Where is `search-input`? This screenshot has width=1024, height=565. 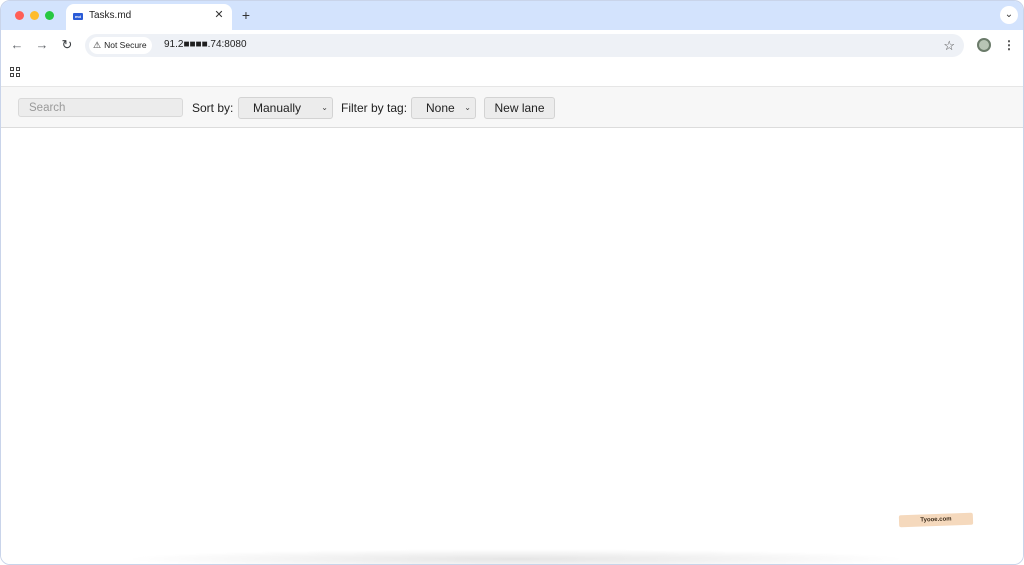
search-input is located at coordinates (100, 107).